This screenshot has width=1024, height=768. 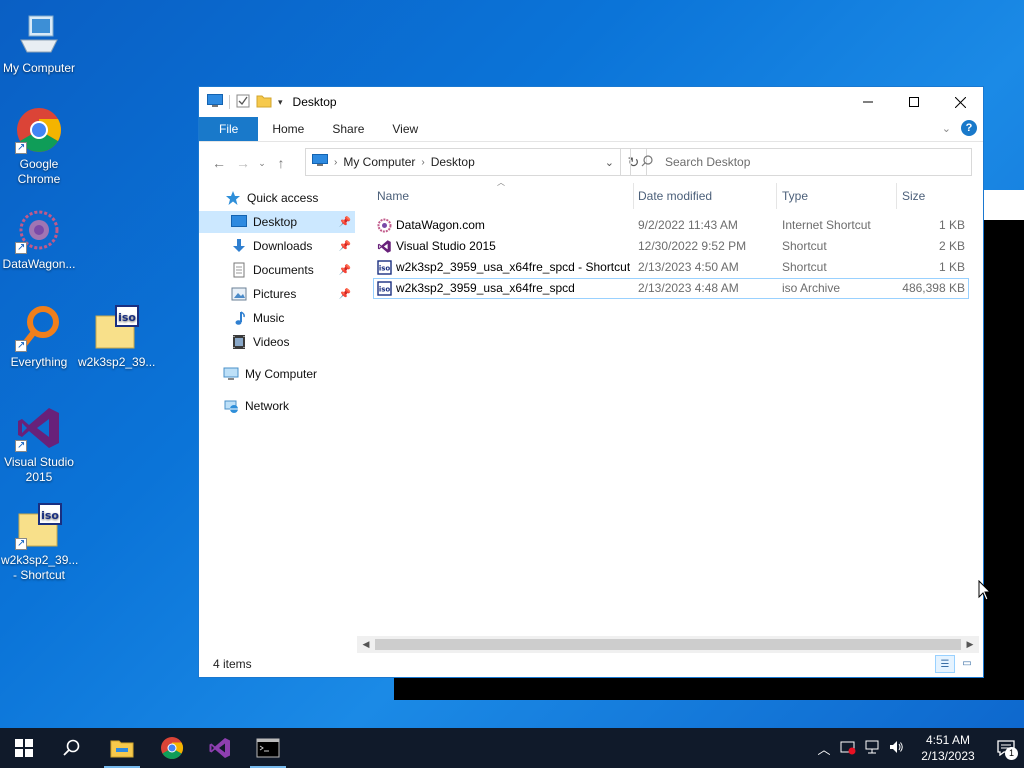 I want to click on nav-item-music: Music, so click(x=257, y=318).